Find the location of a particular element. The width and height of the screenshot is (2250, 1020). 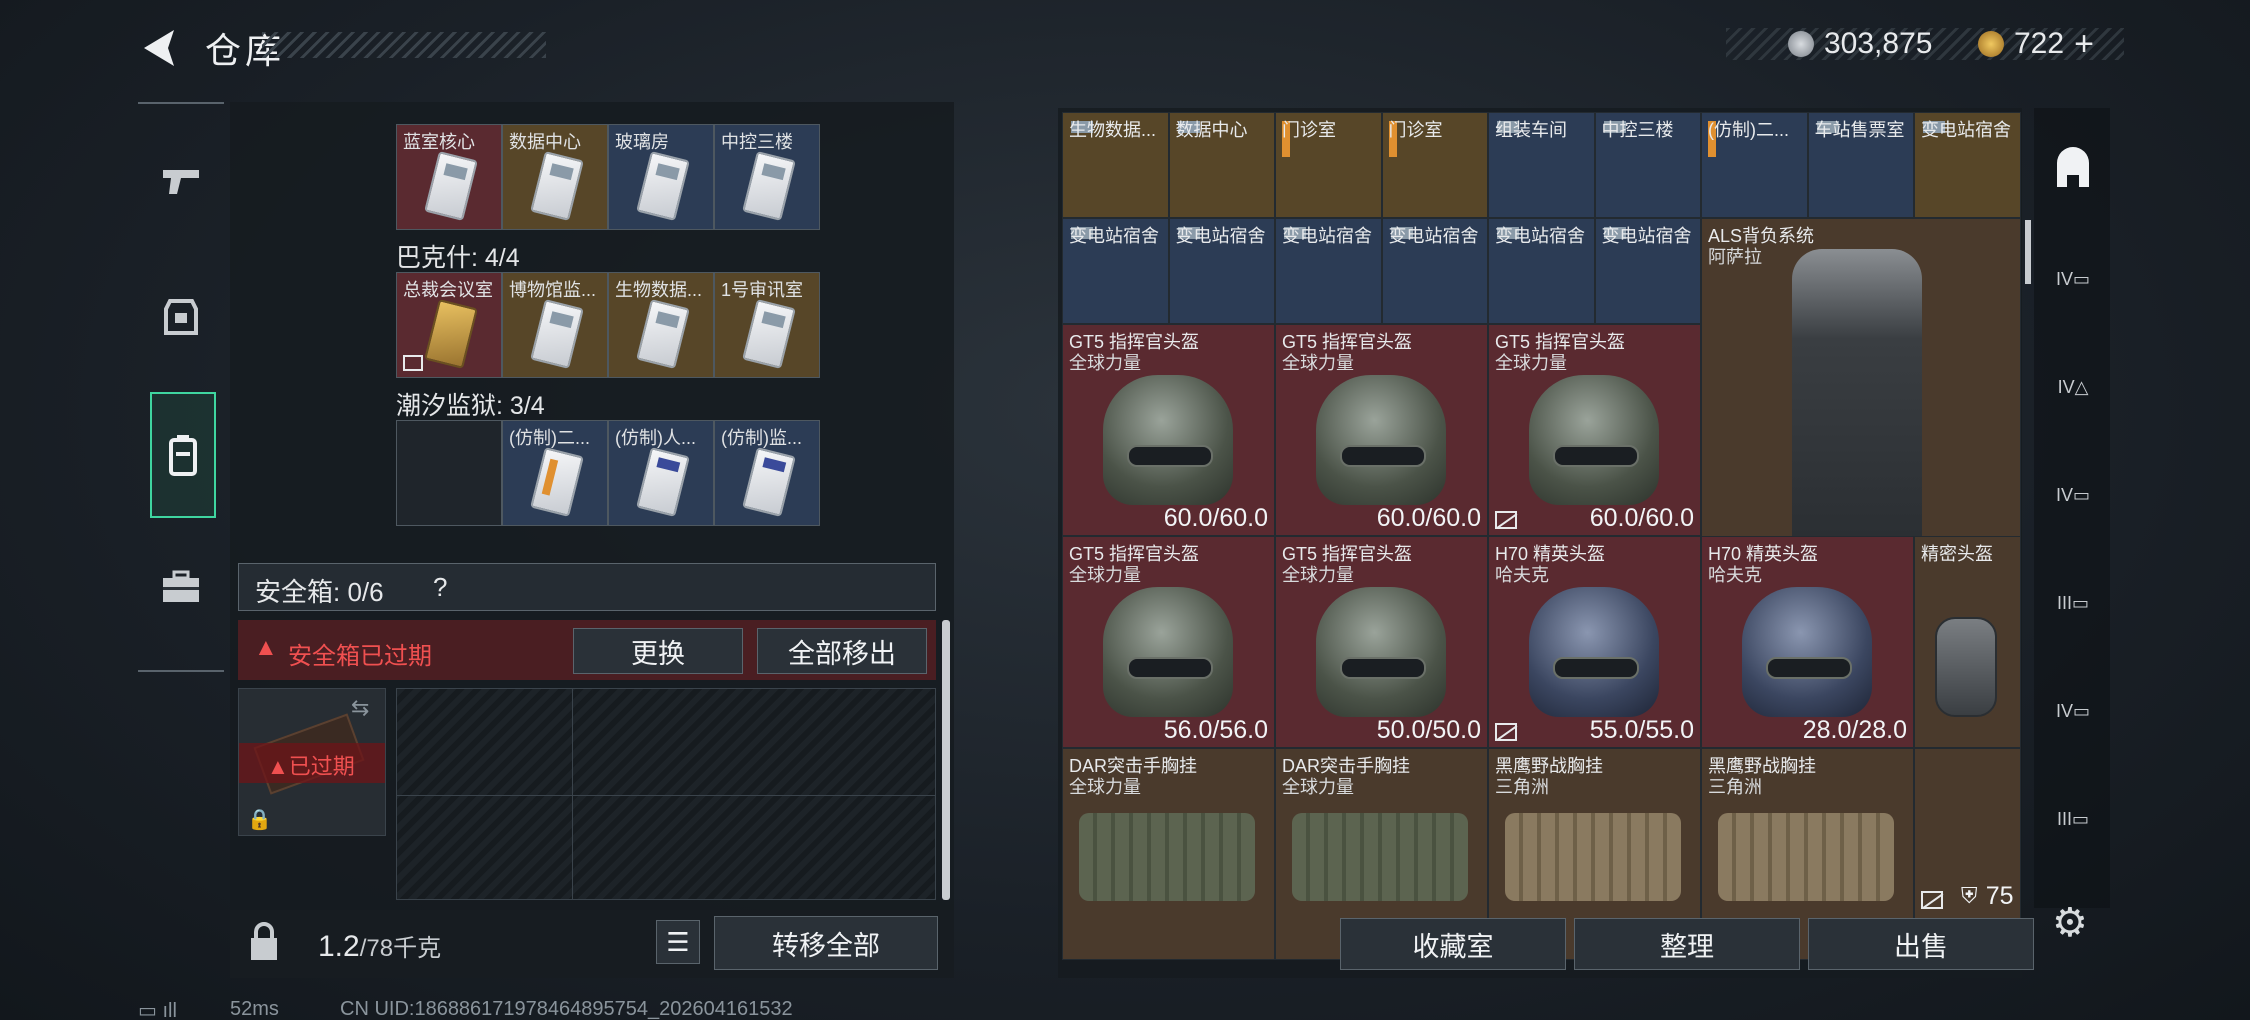

nav-weapons is located at coordinates (181, 181).